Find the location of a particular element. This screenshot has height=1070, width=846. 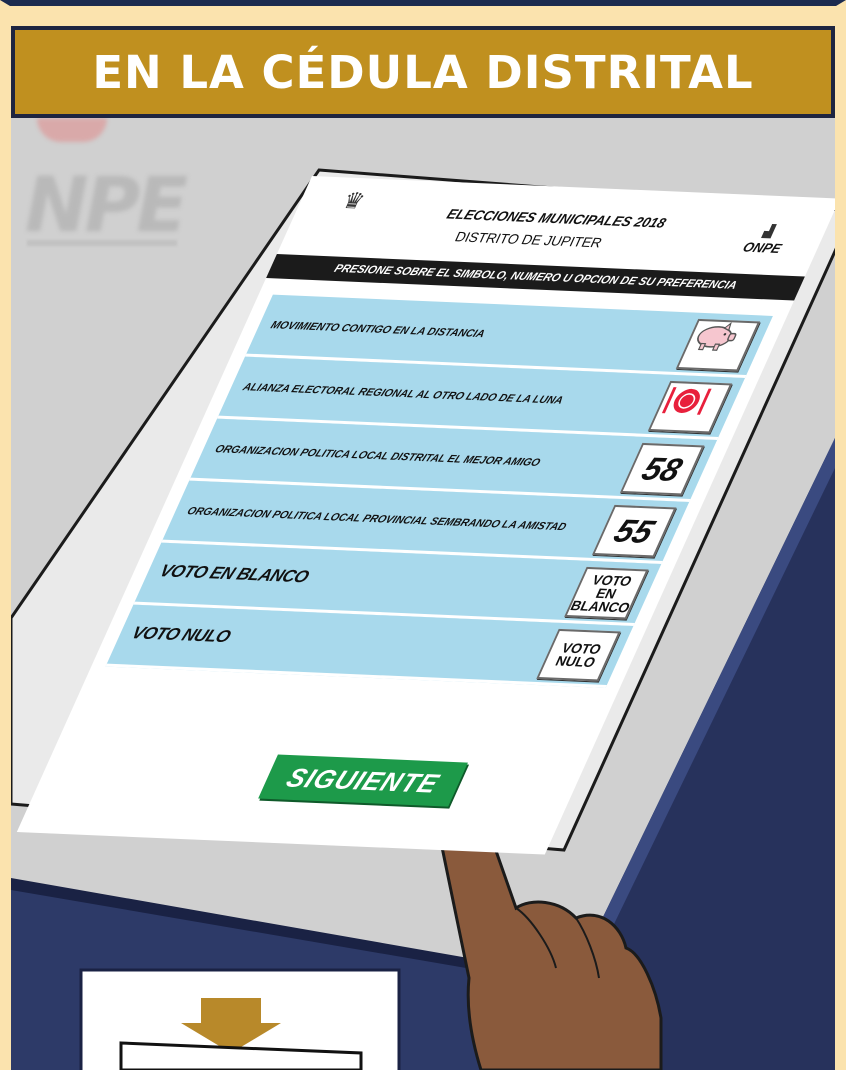

piggy-bank-icon is located at coordinates (717, 336).